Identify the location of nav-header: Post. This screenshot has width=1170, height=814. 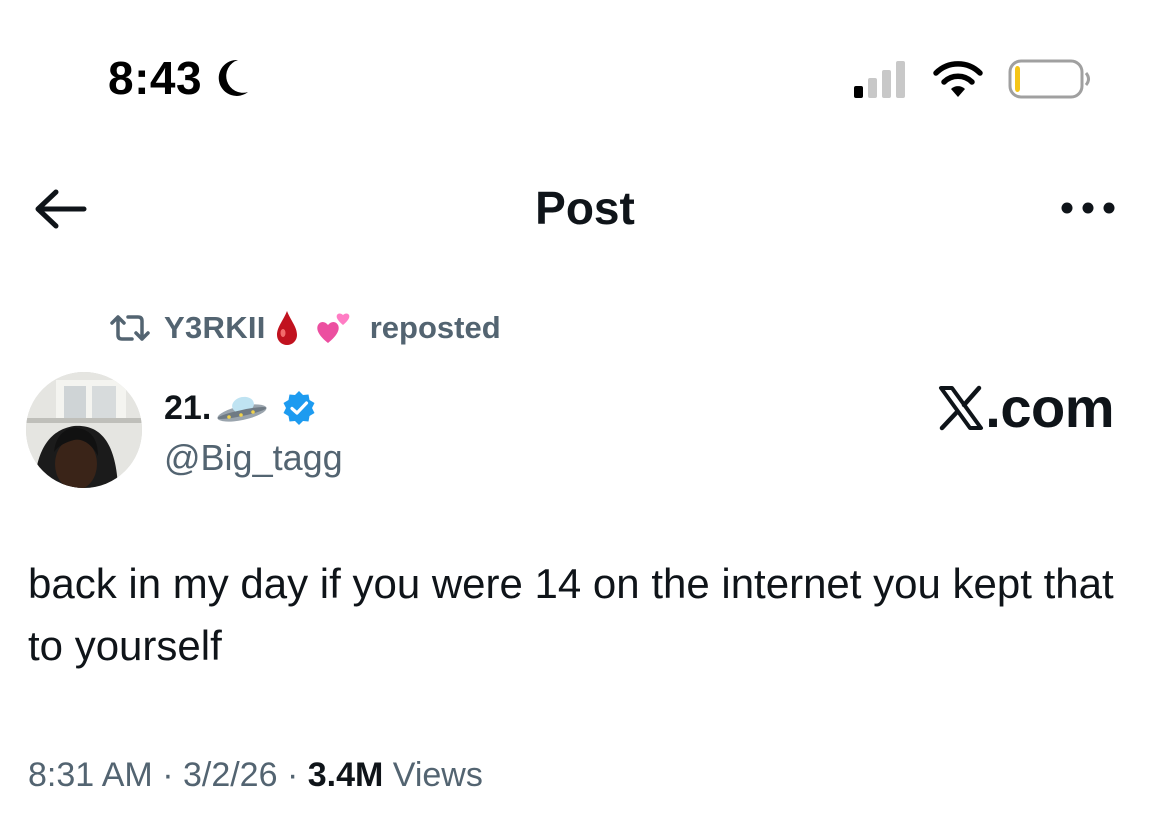
(585, 208).